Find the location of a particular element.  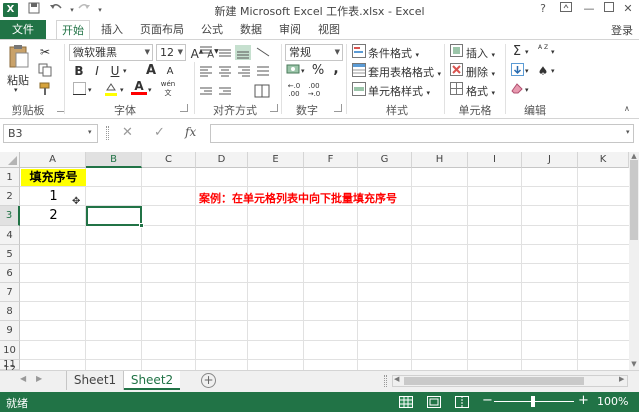

alignment-launcher-icon is located at coordinates (274, 108).